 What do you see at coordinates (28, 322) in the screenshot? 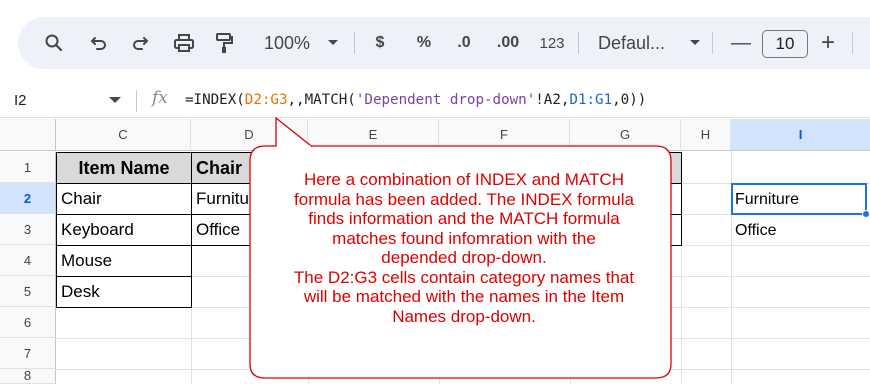
I see `row-header-6: 6` at bounding box center [28, 322].